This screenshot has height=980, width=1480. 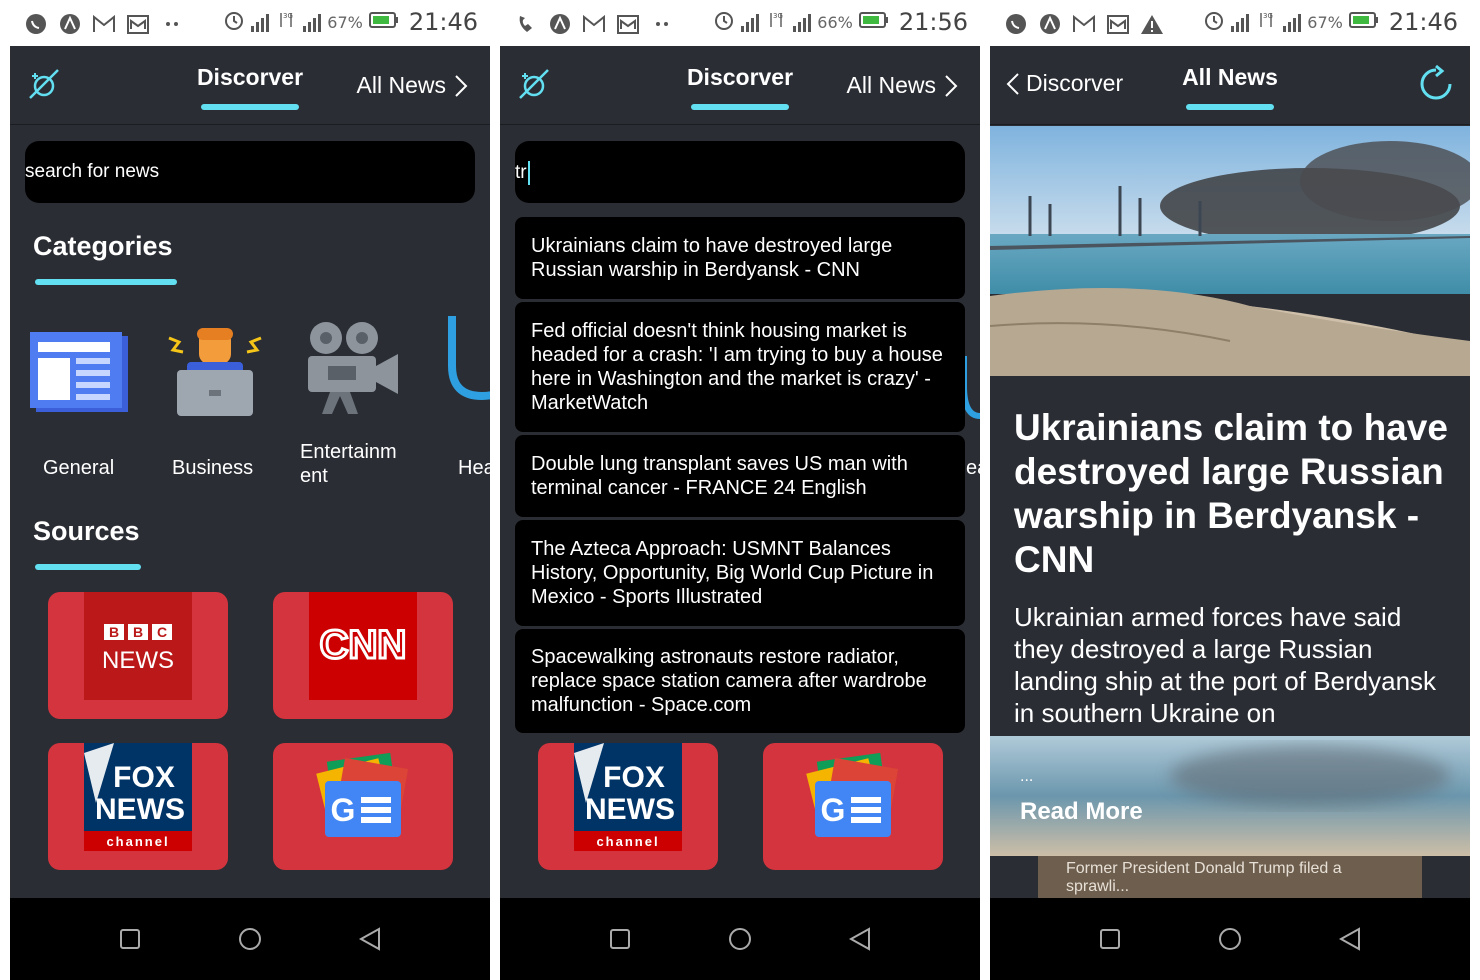 I want to click on status-time: 21:46, so click(x=443, y=22).